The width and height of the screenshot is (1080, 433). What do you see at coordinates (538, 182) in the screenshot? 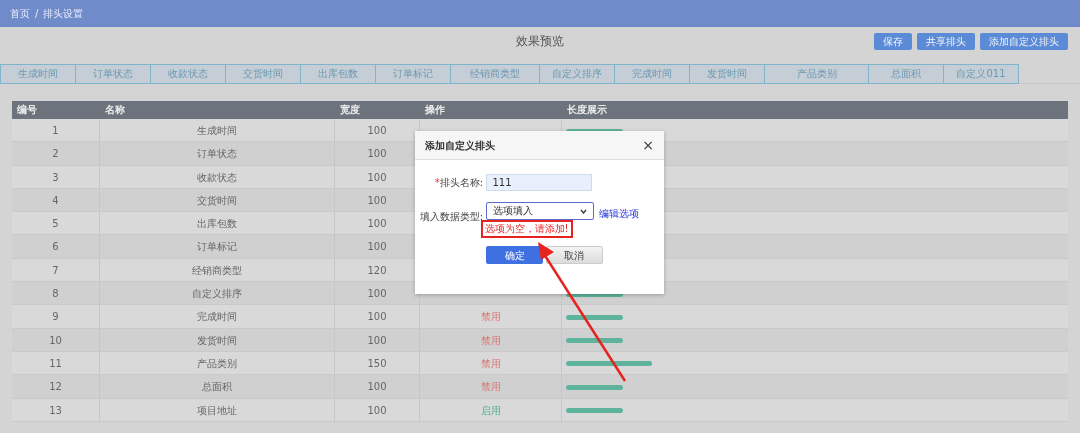
I see `name-input: 111` at bounding box center [538, 182].